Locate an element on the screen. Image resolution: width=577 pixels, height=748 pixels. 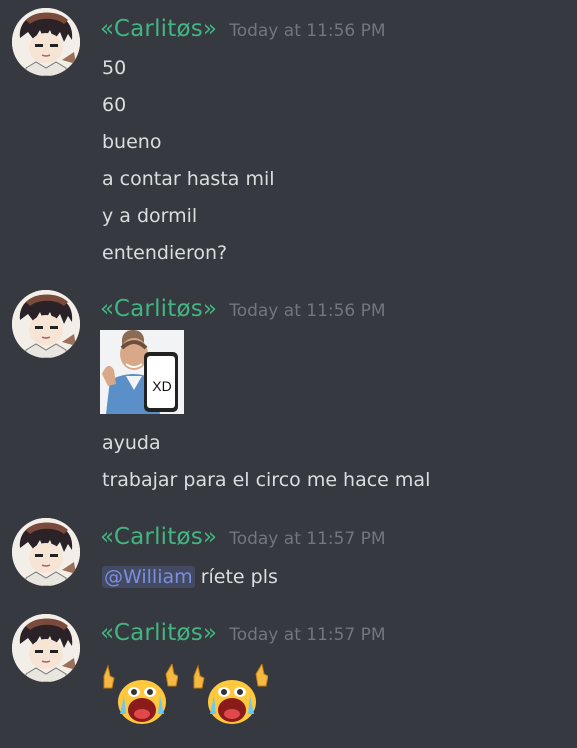
message-line: bueno is located at coordinates (132, 142).